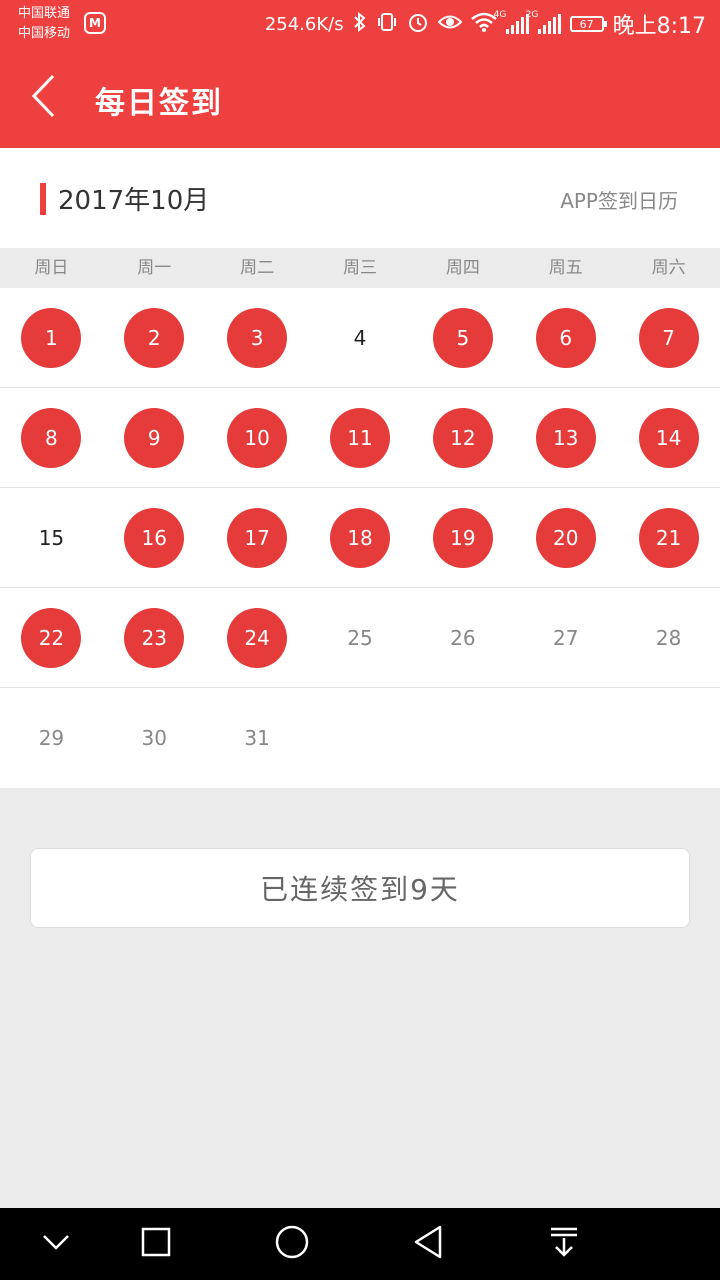 The image size is (720, 1280). I want to click on weekday-label: 周日, so click(51, 268).